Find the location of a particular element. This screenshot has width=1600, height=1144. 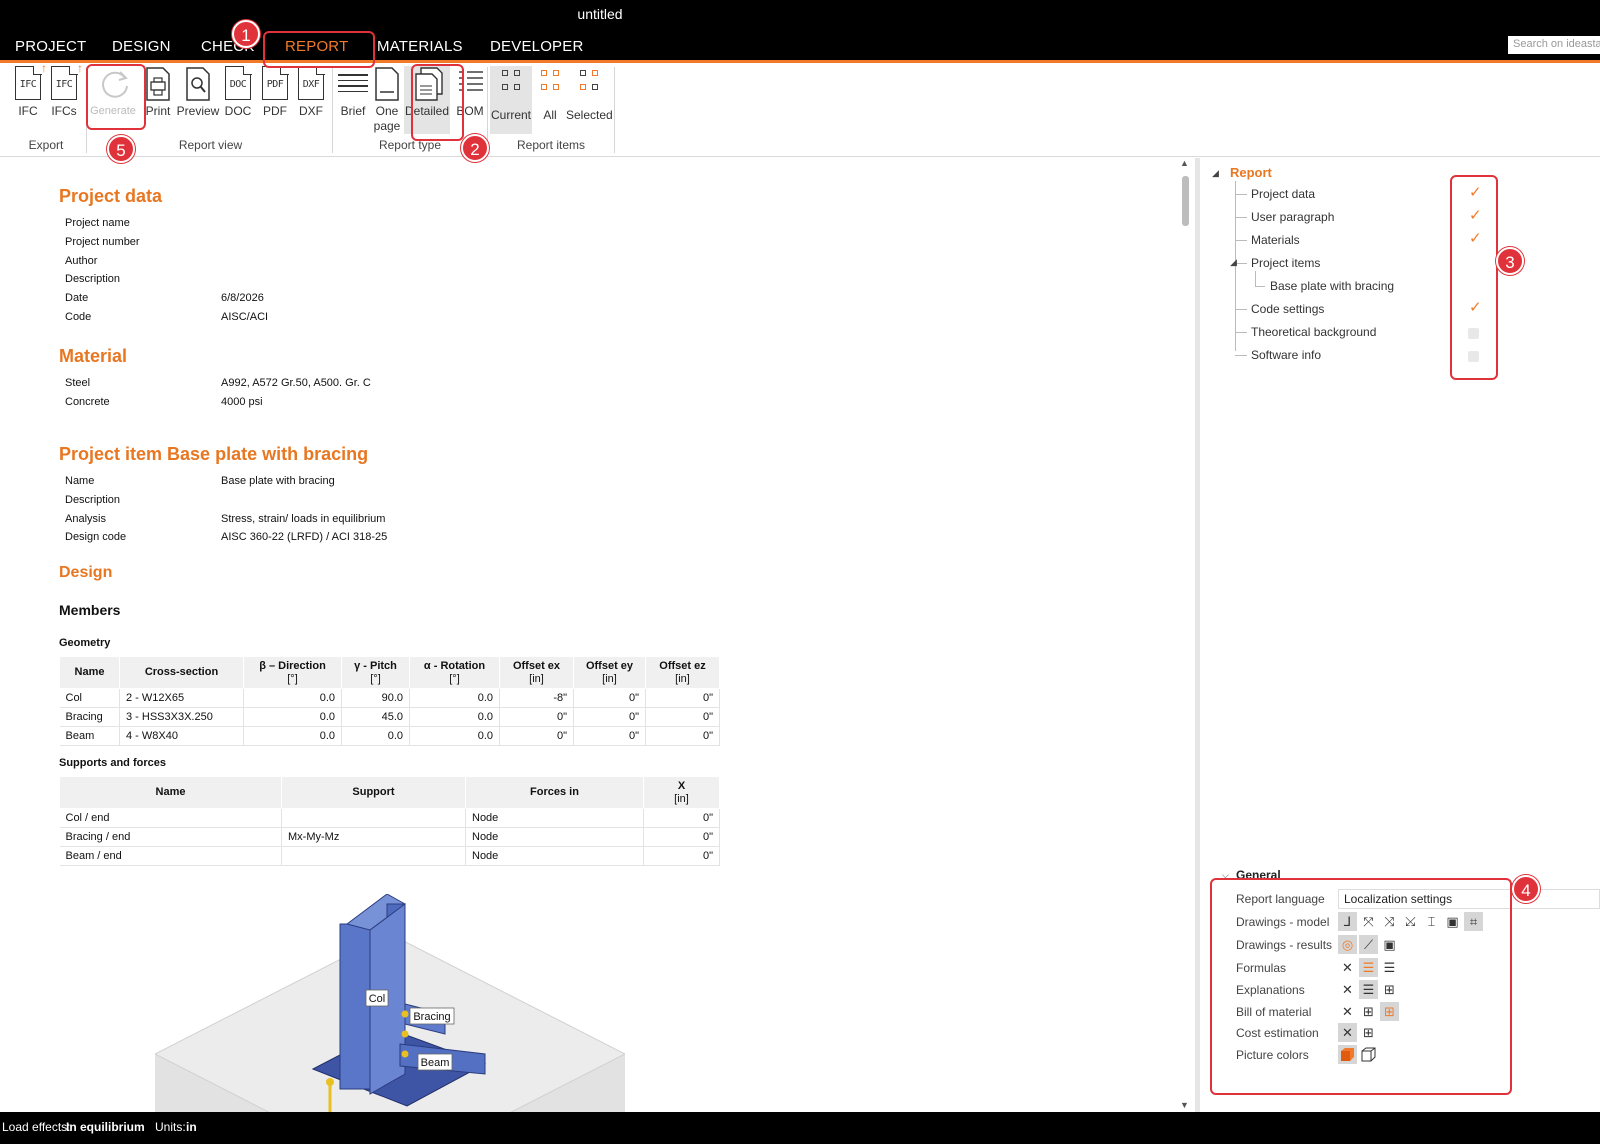

menu-developer: DEVELOPER is located at coordinates (537, 46).